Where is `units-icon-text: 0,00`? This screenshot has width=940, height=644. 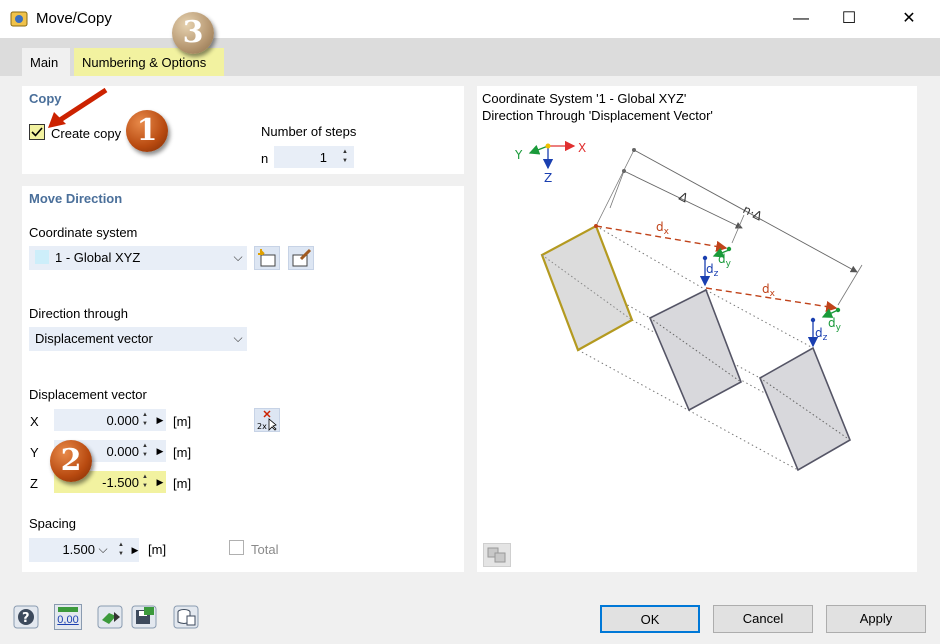
units-icon-text: 0,00 is located at coordinates (68, 620).